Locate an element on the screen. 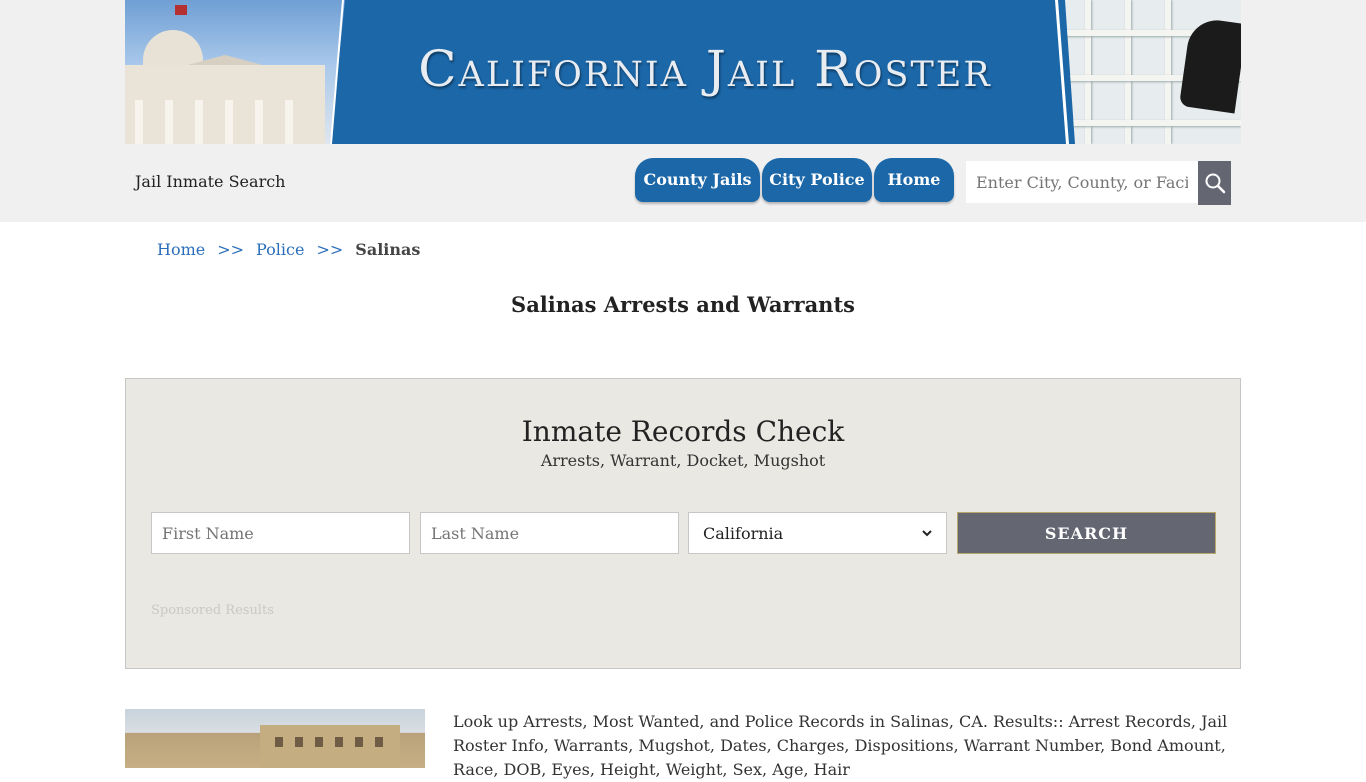  records-subtitle: Arrests, Warrant, Docket, Mugshot is located at coordinates (683, 460).